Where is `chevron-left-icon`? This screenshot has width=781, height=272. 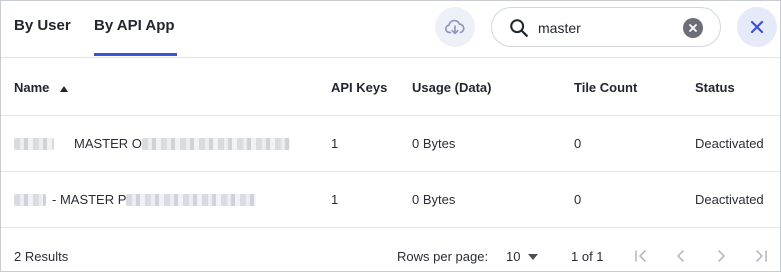 chevron-left-icon is located at coordinates (680, 256).